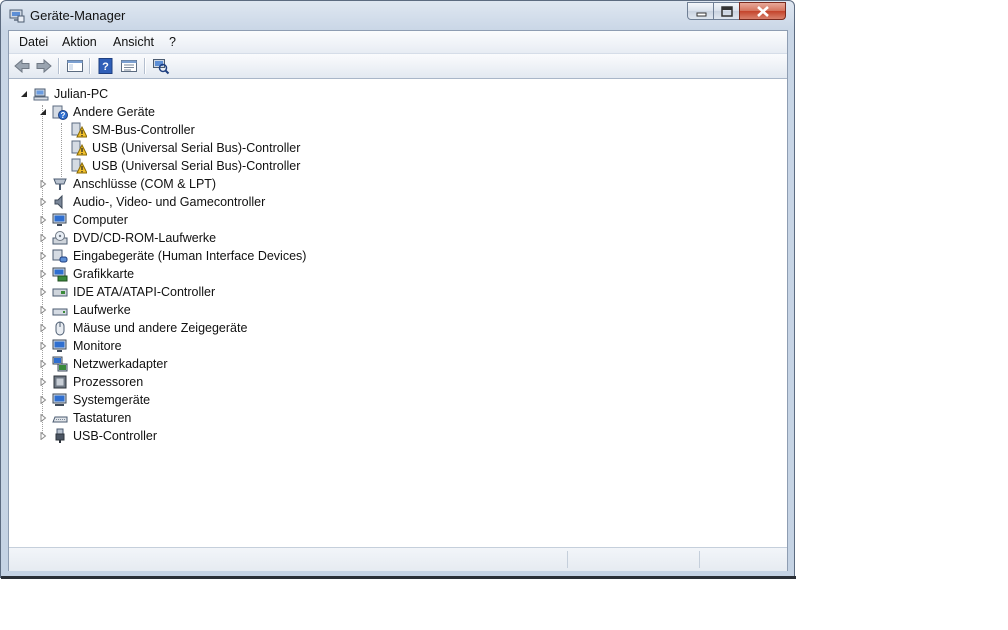 The image size is (1008, 630). What do you see at coordinates (60, 112) in the screenshot?
I see `unknown-device-icon: ?` at bounding box center [60, 112].